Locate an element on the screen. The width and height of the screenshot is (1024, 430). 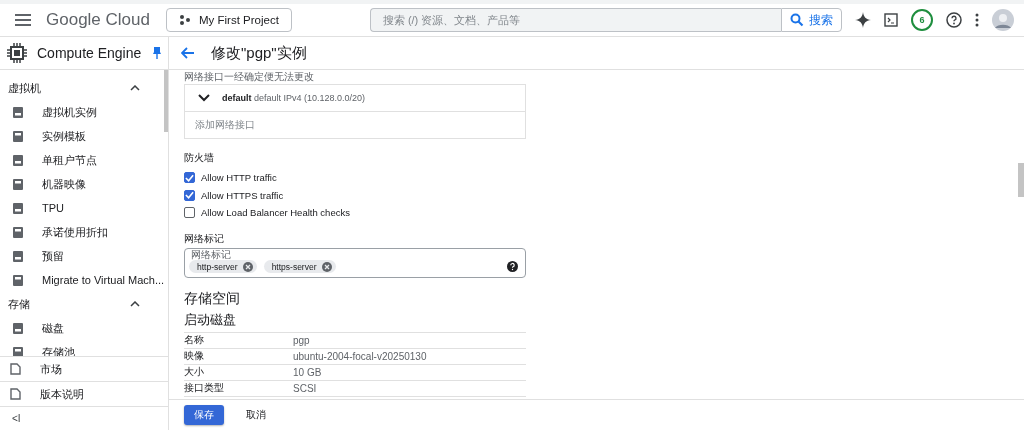
section-label: 网络标记 is located at coordinates (204, 238).